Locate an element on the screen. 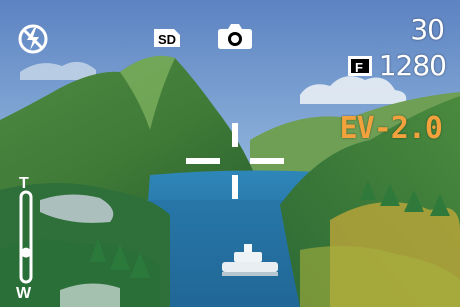  resolution-indicator: F 1280 is located at coordinates (397, 65).